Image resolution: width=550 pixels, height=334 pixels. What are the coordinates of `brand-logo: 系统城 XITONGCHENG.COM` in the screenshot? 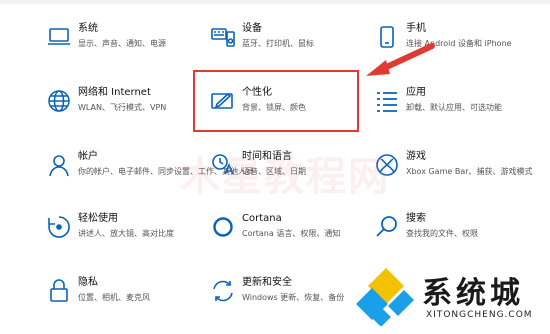 It's located at (451, 297).